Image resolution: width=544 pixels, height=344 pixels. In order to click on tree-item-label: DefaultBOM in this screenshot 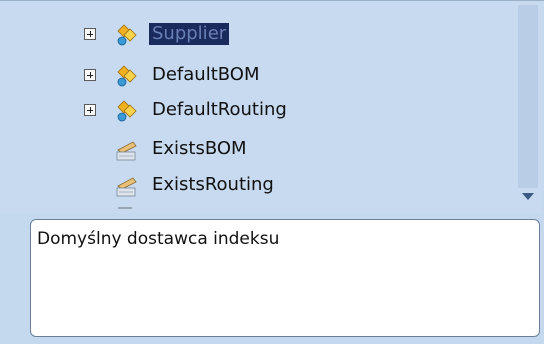, I will do `click(206, 74)`.